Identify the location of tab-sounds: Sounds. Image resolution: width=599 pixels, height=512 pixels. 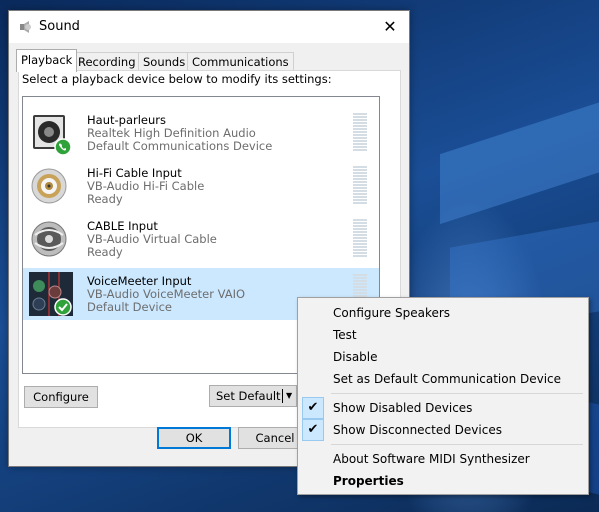
(164, 61).